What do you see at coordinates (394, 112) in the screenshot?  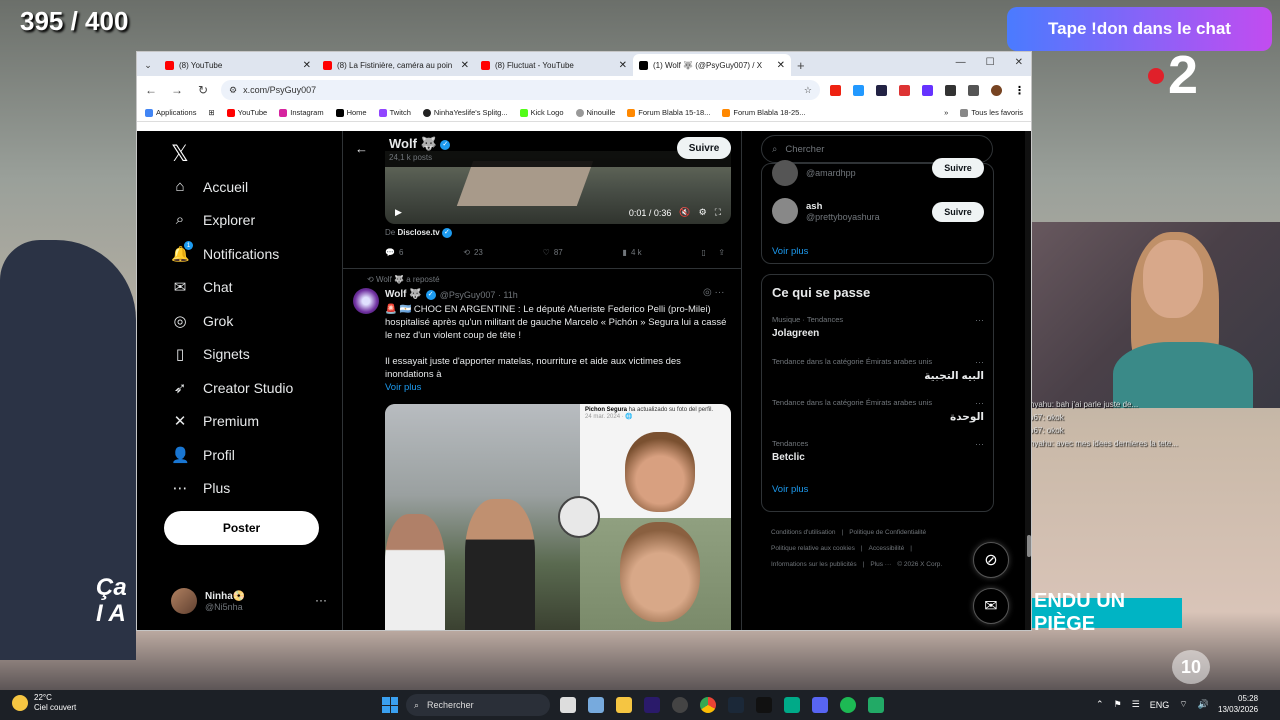 I see `bookmark-twitch: Twitch` at bounding box center [394, 112].